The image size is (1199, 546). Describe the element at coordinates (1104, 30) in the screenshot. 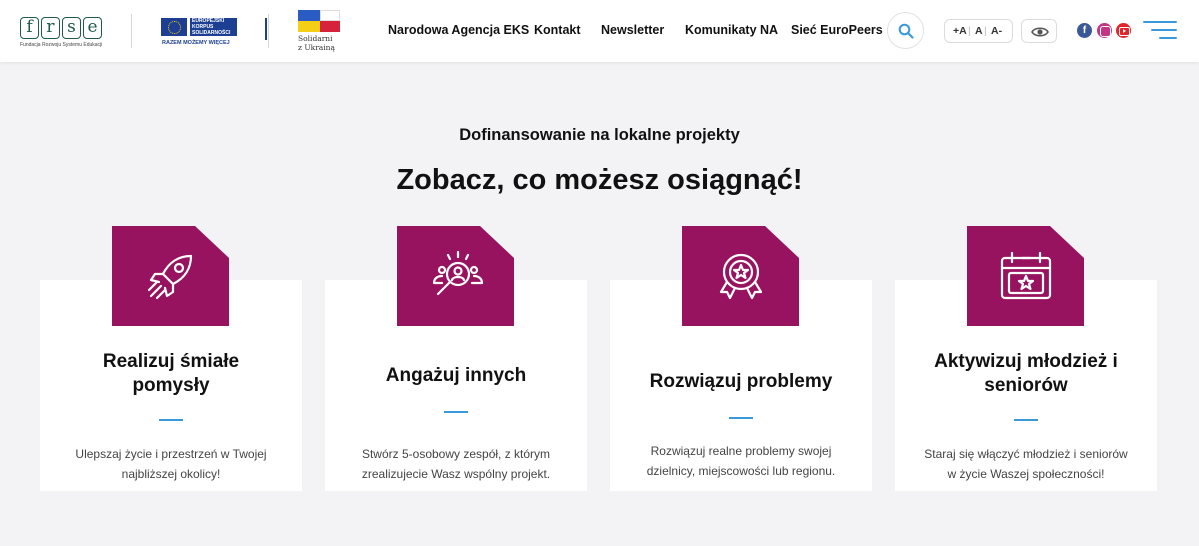

I see `instagram-icon` at that location.